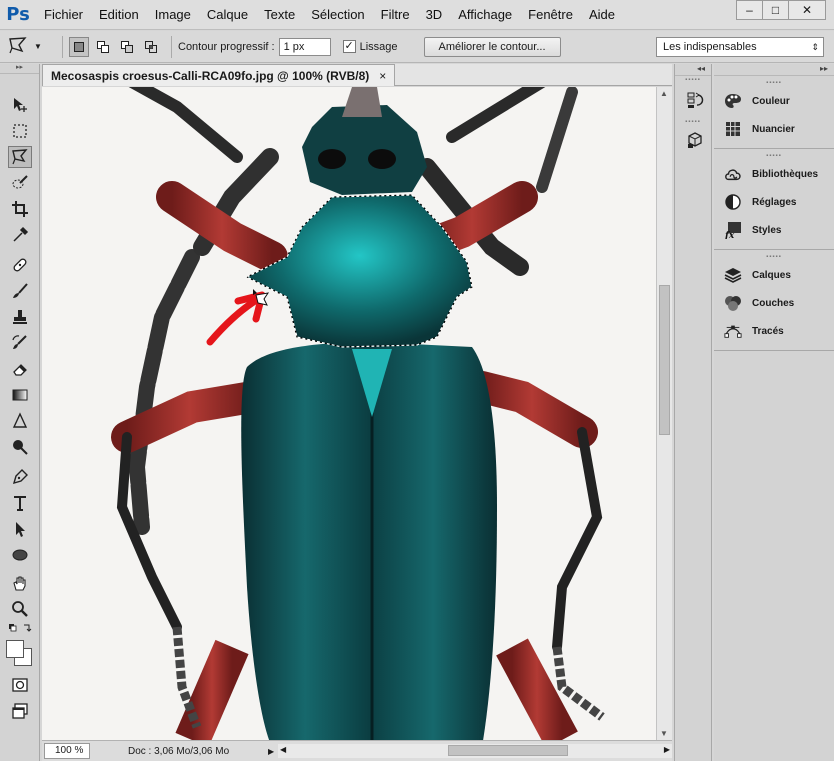 Image resolution: width=834 pixels, height=761 pixels. Describe the element at coordinates (151, 47) in the screenshot. I see `intersect-selection-button` at that location.